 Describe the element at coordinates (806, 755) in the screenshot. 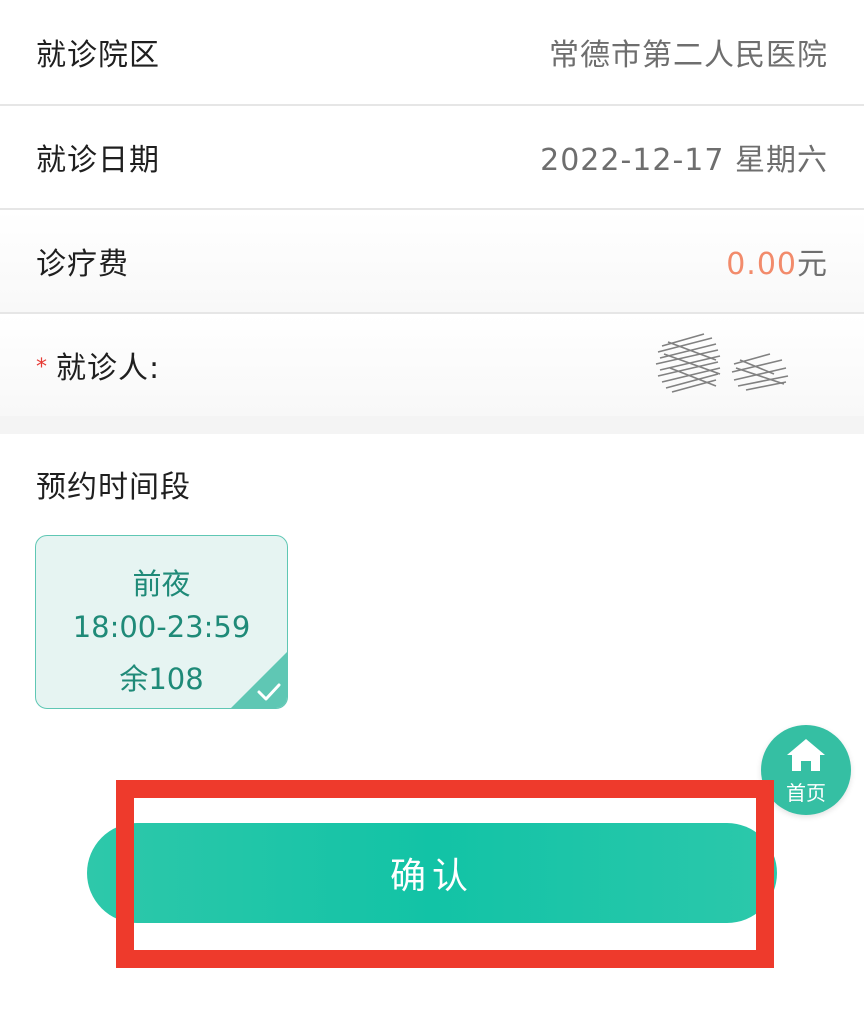

I see `home-icon` at that location.